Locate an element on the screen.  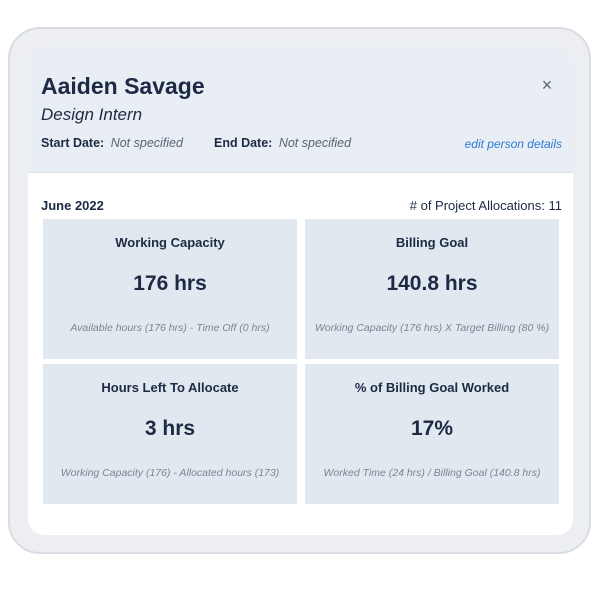
end-date: End Date: Not specified is located at coordinates (282, 143).